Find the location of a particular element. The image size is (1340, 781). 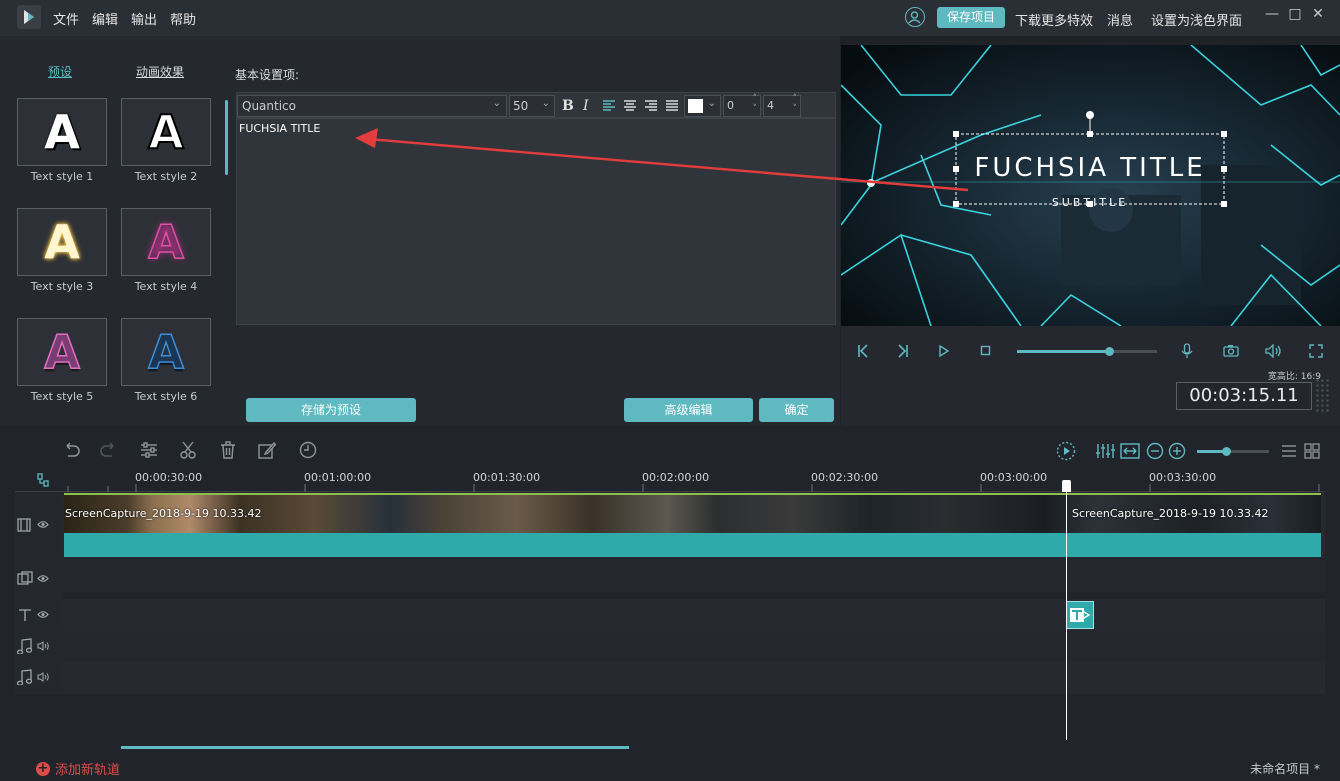

timeline-scrollbar is located at coordinates (375, 747).